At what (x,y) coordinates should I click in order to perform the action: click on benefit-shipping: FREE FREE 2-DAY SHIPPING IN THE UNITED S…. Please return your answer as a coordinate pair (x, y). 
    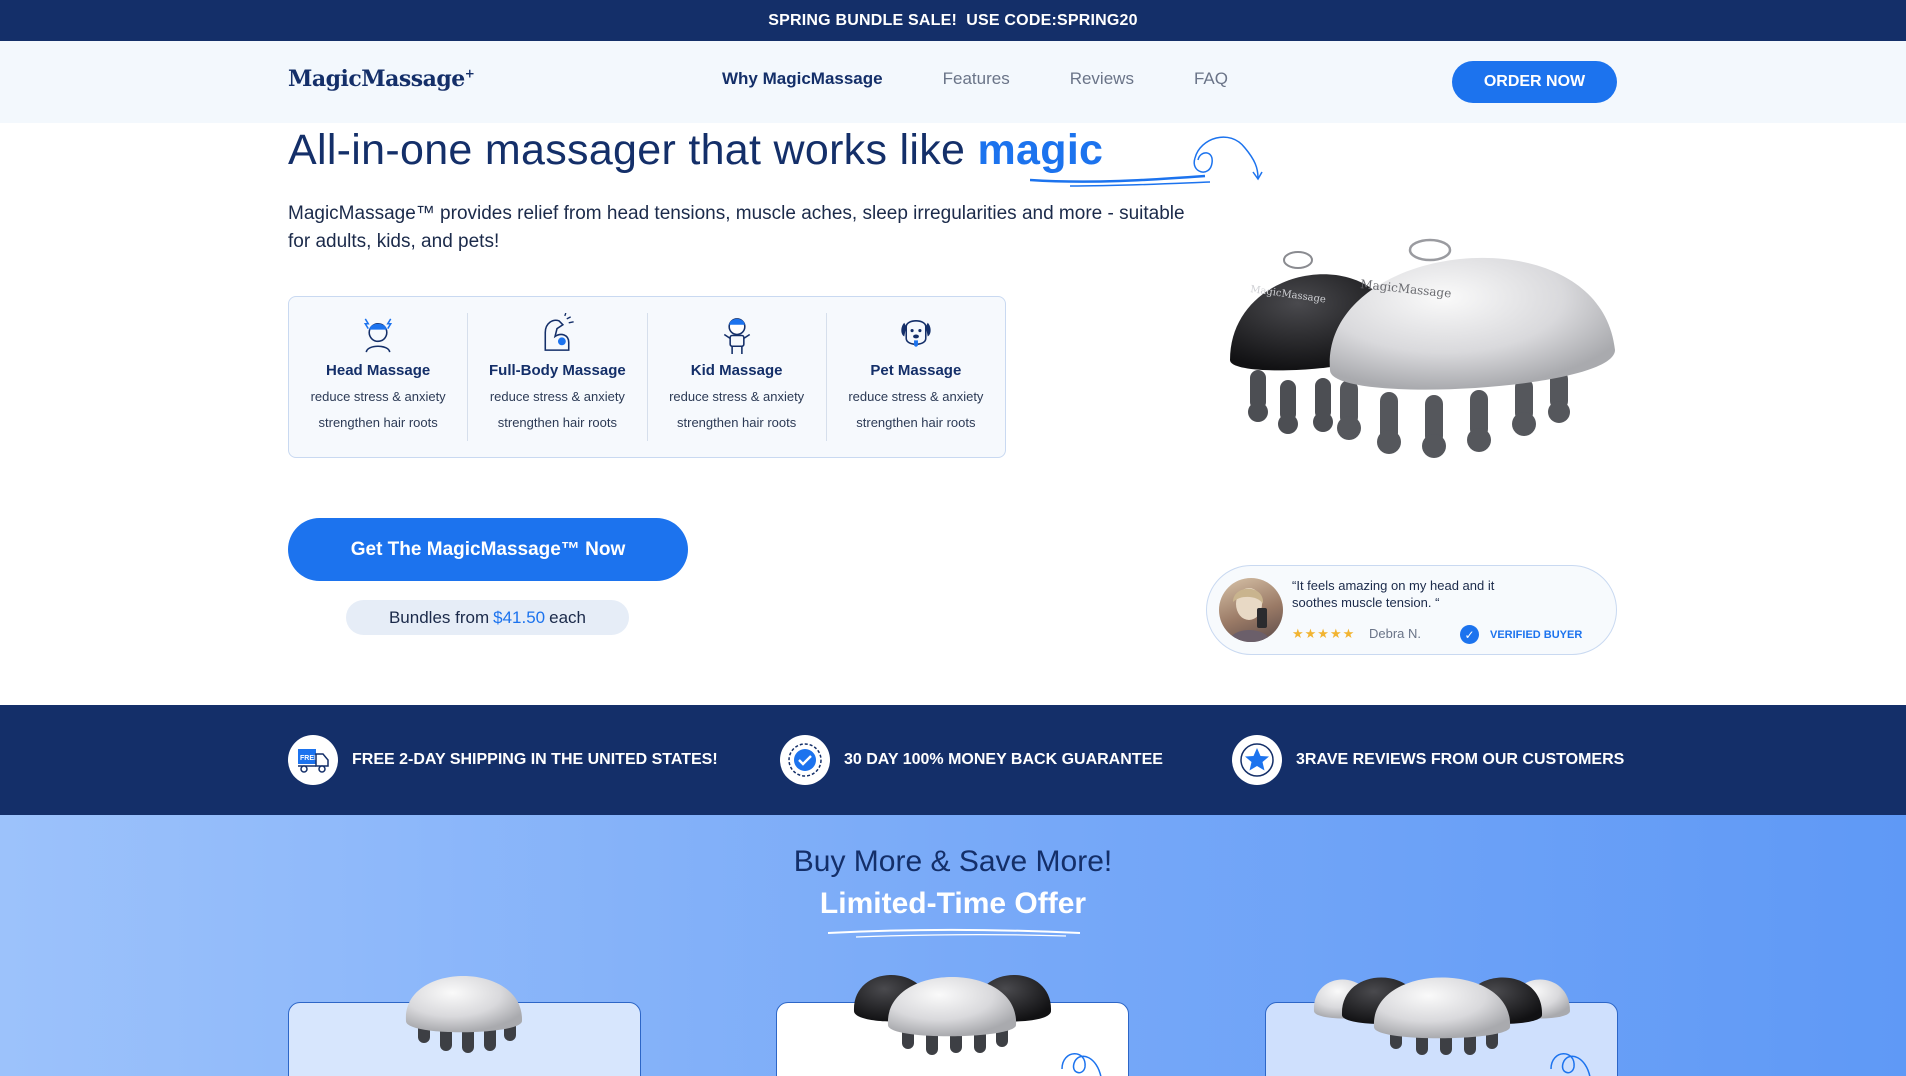
    Looking at the image, I should click on (503, 760).